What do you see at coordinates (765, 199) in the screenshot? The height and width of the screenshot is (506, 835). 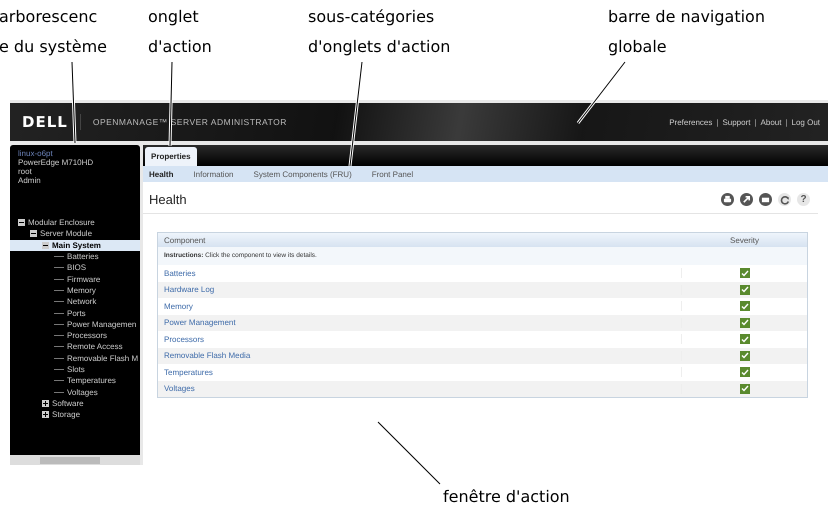 I see `email-icon` at bounding box center [765, 199].